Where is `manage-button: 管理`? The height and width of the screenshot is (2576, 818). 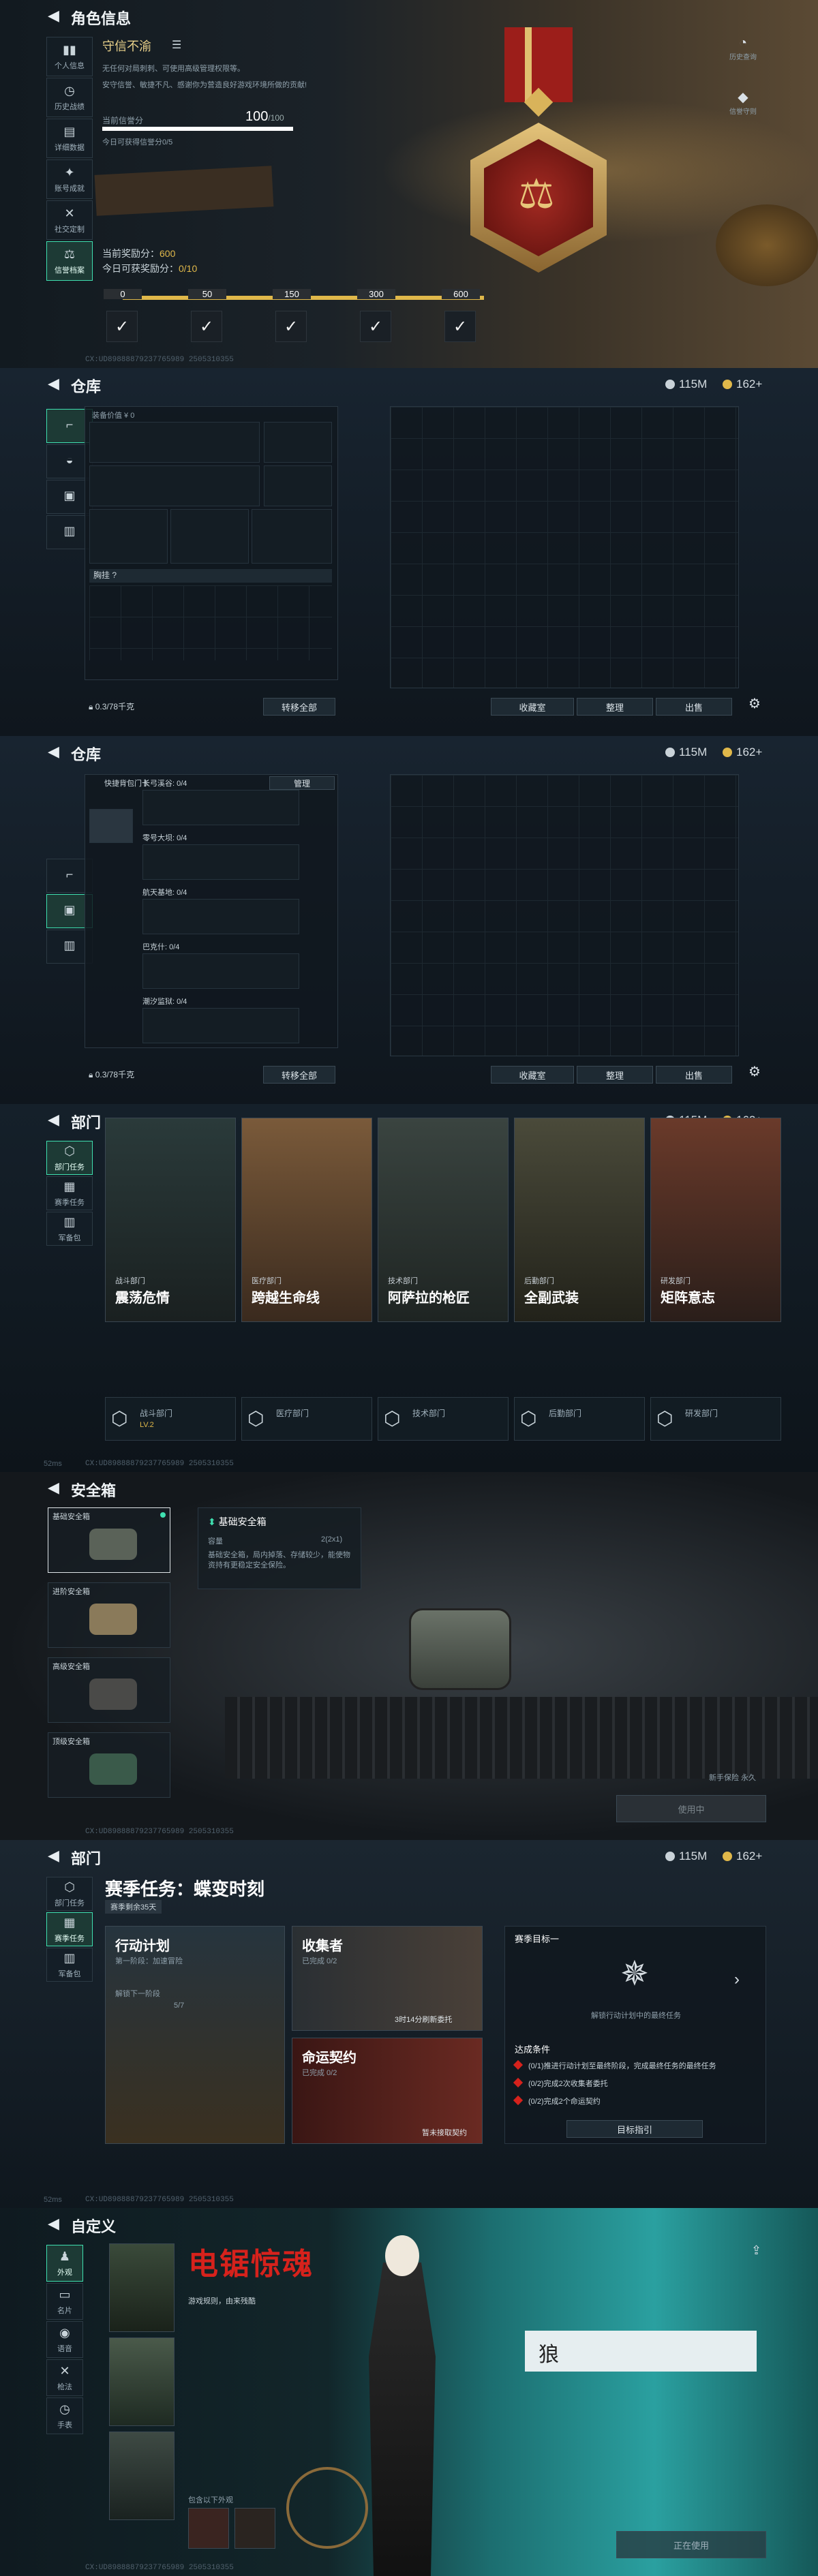 manage-button: 管理 is located at coordinates (302, 783).